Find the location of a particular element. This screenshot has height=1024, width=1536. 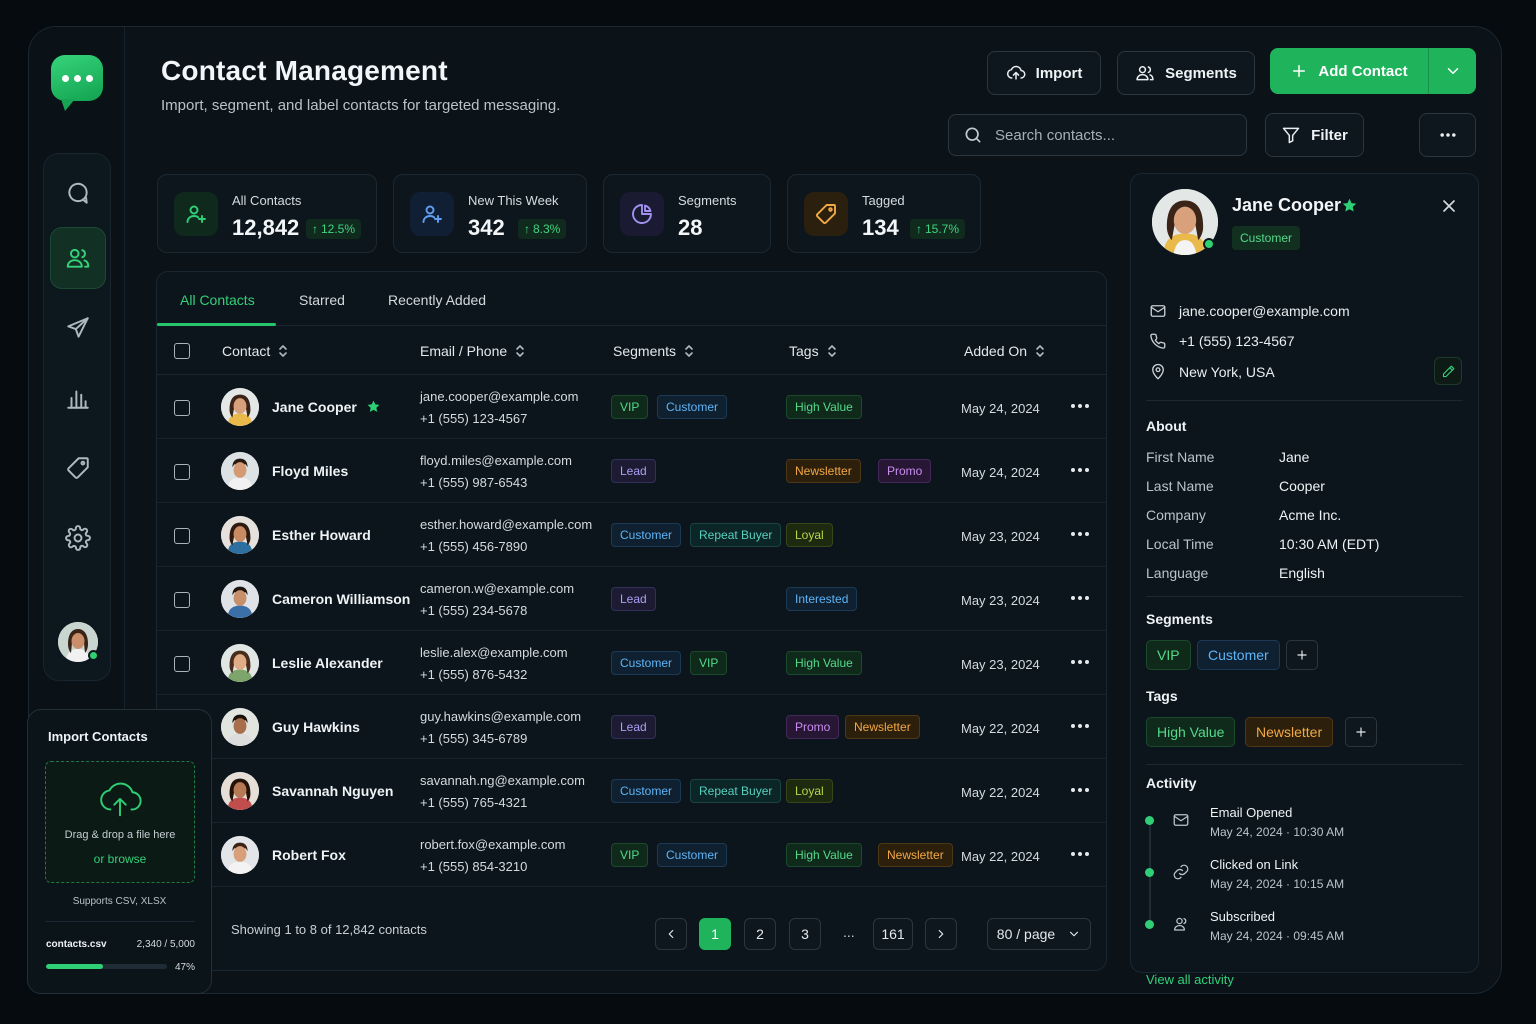

column-added-on: Added On is located at coordinates (1004, 351).